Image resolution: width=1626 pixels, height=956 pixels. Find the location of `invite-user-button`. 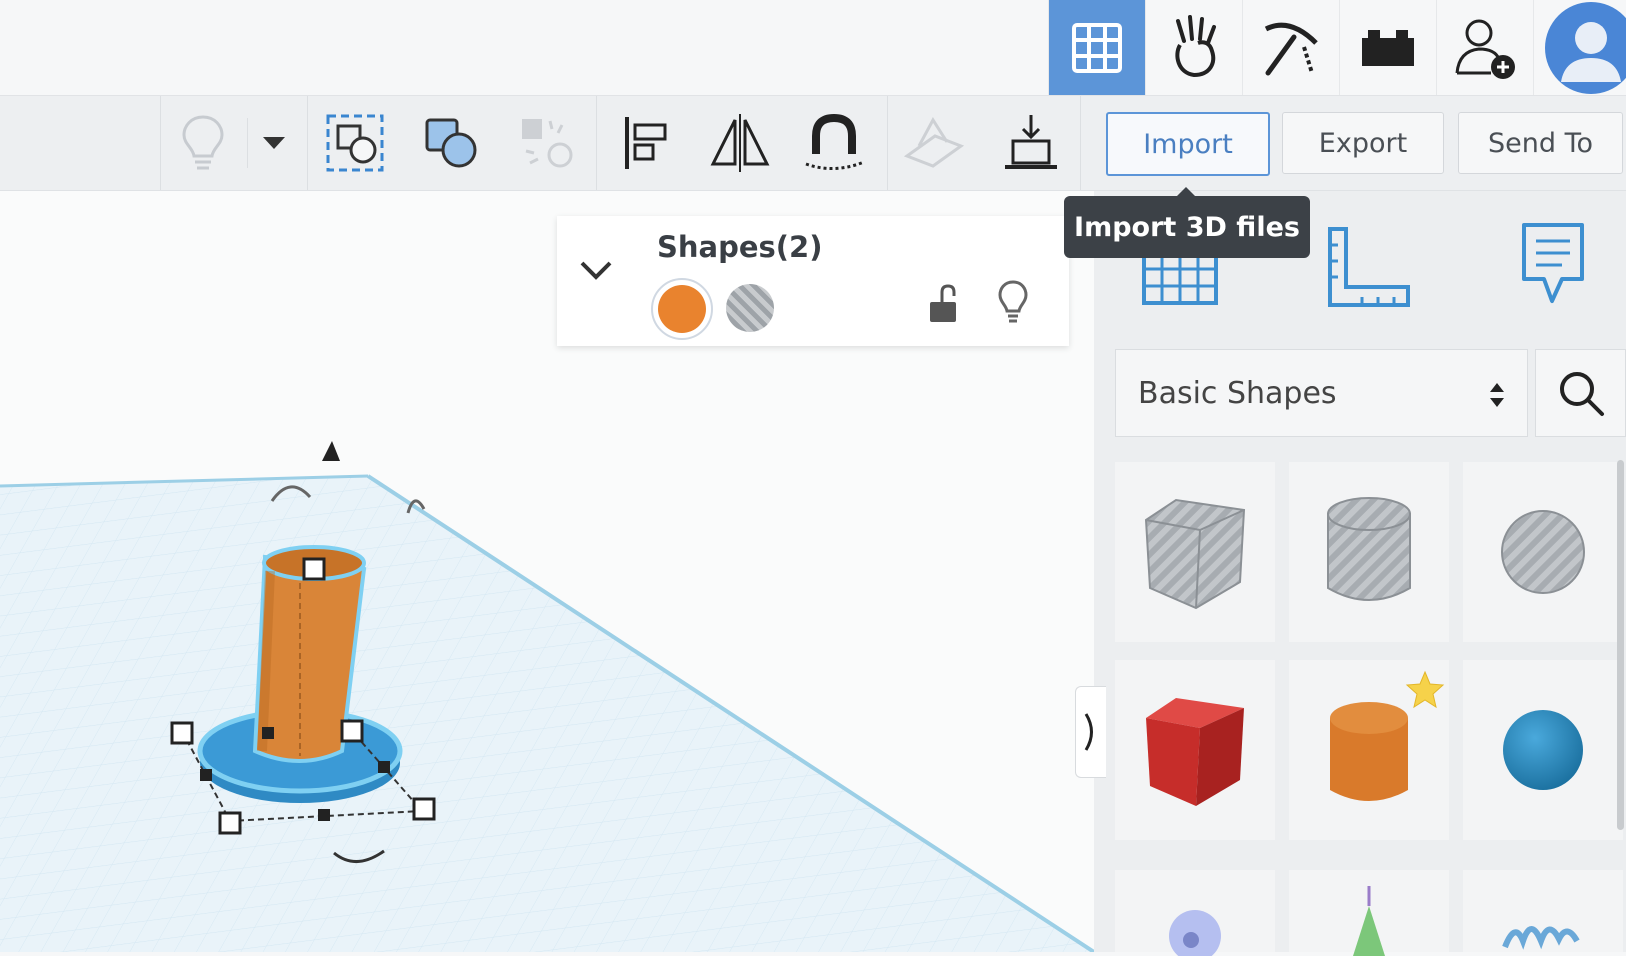

invite-user-button is located at coordinates (1484, 47).